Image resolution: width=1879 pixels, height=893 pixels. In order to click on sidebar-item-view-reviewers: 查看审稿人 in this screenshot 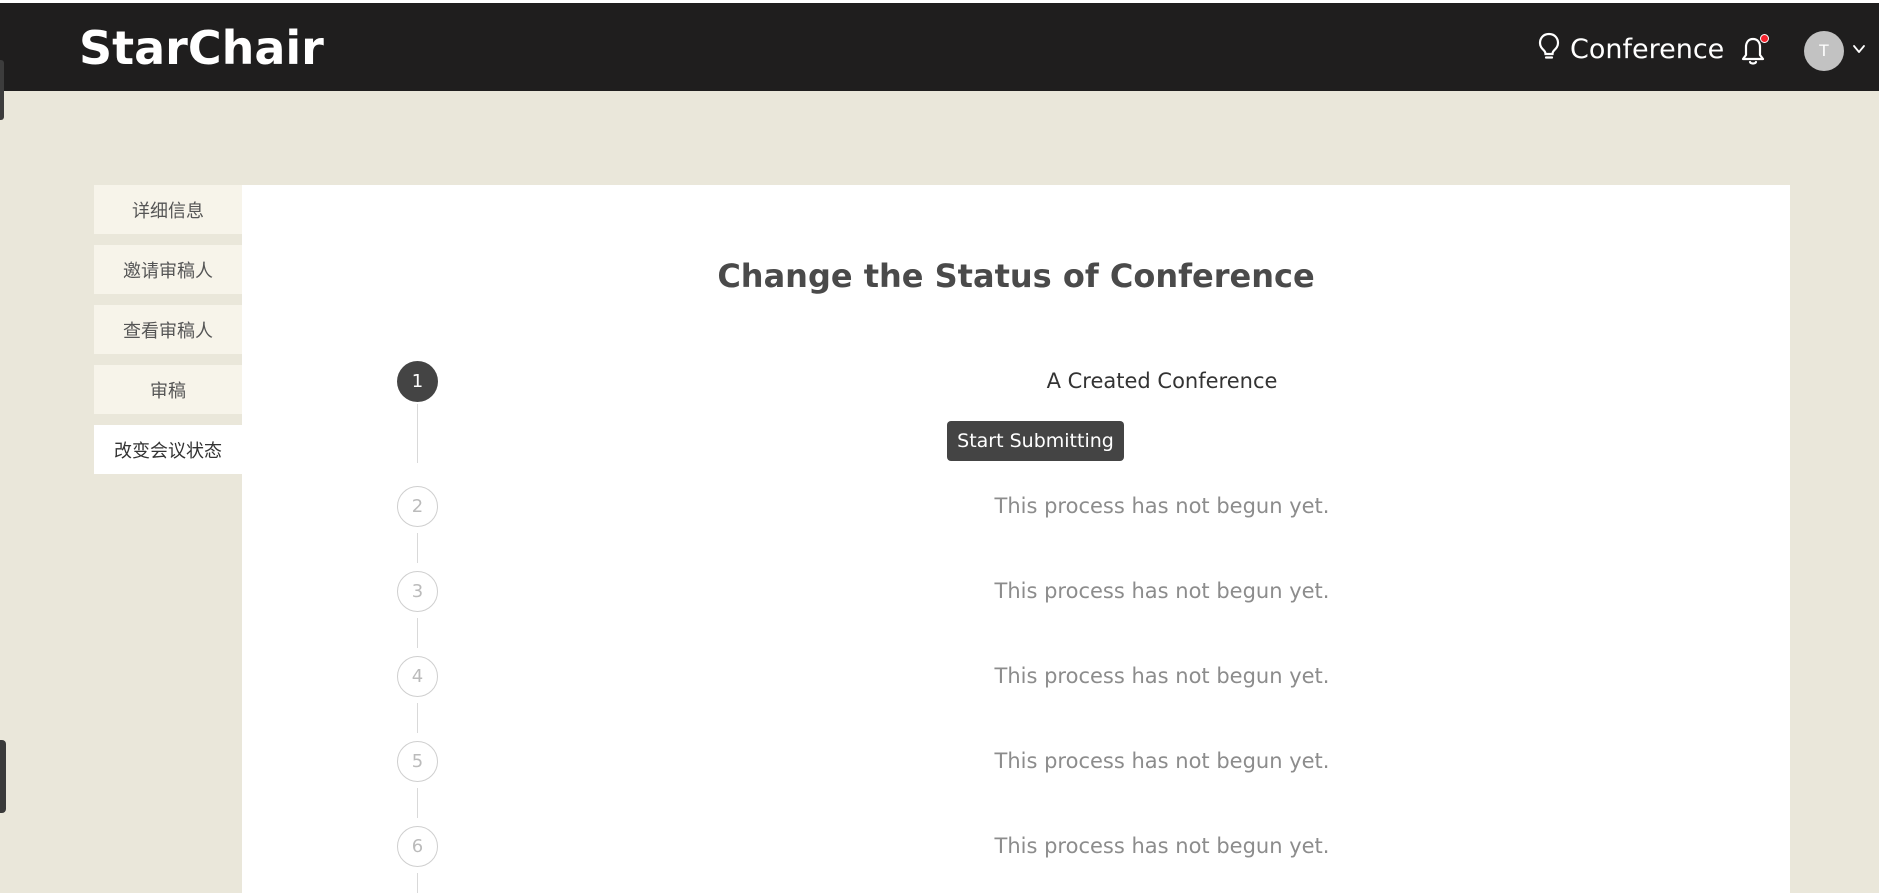, I will do `click(168, 329)`.